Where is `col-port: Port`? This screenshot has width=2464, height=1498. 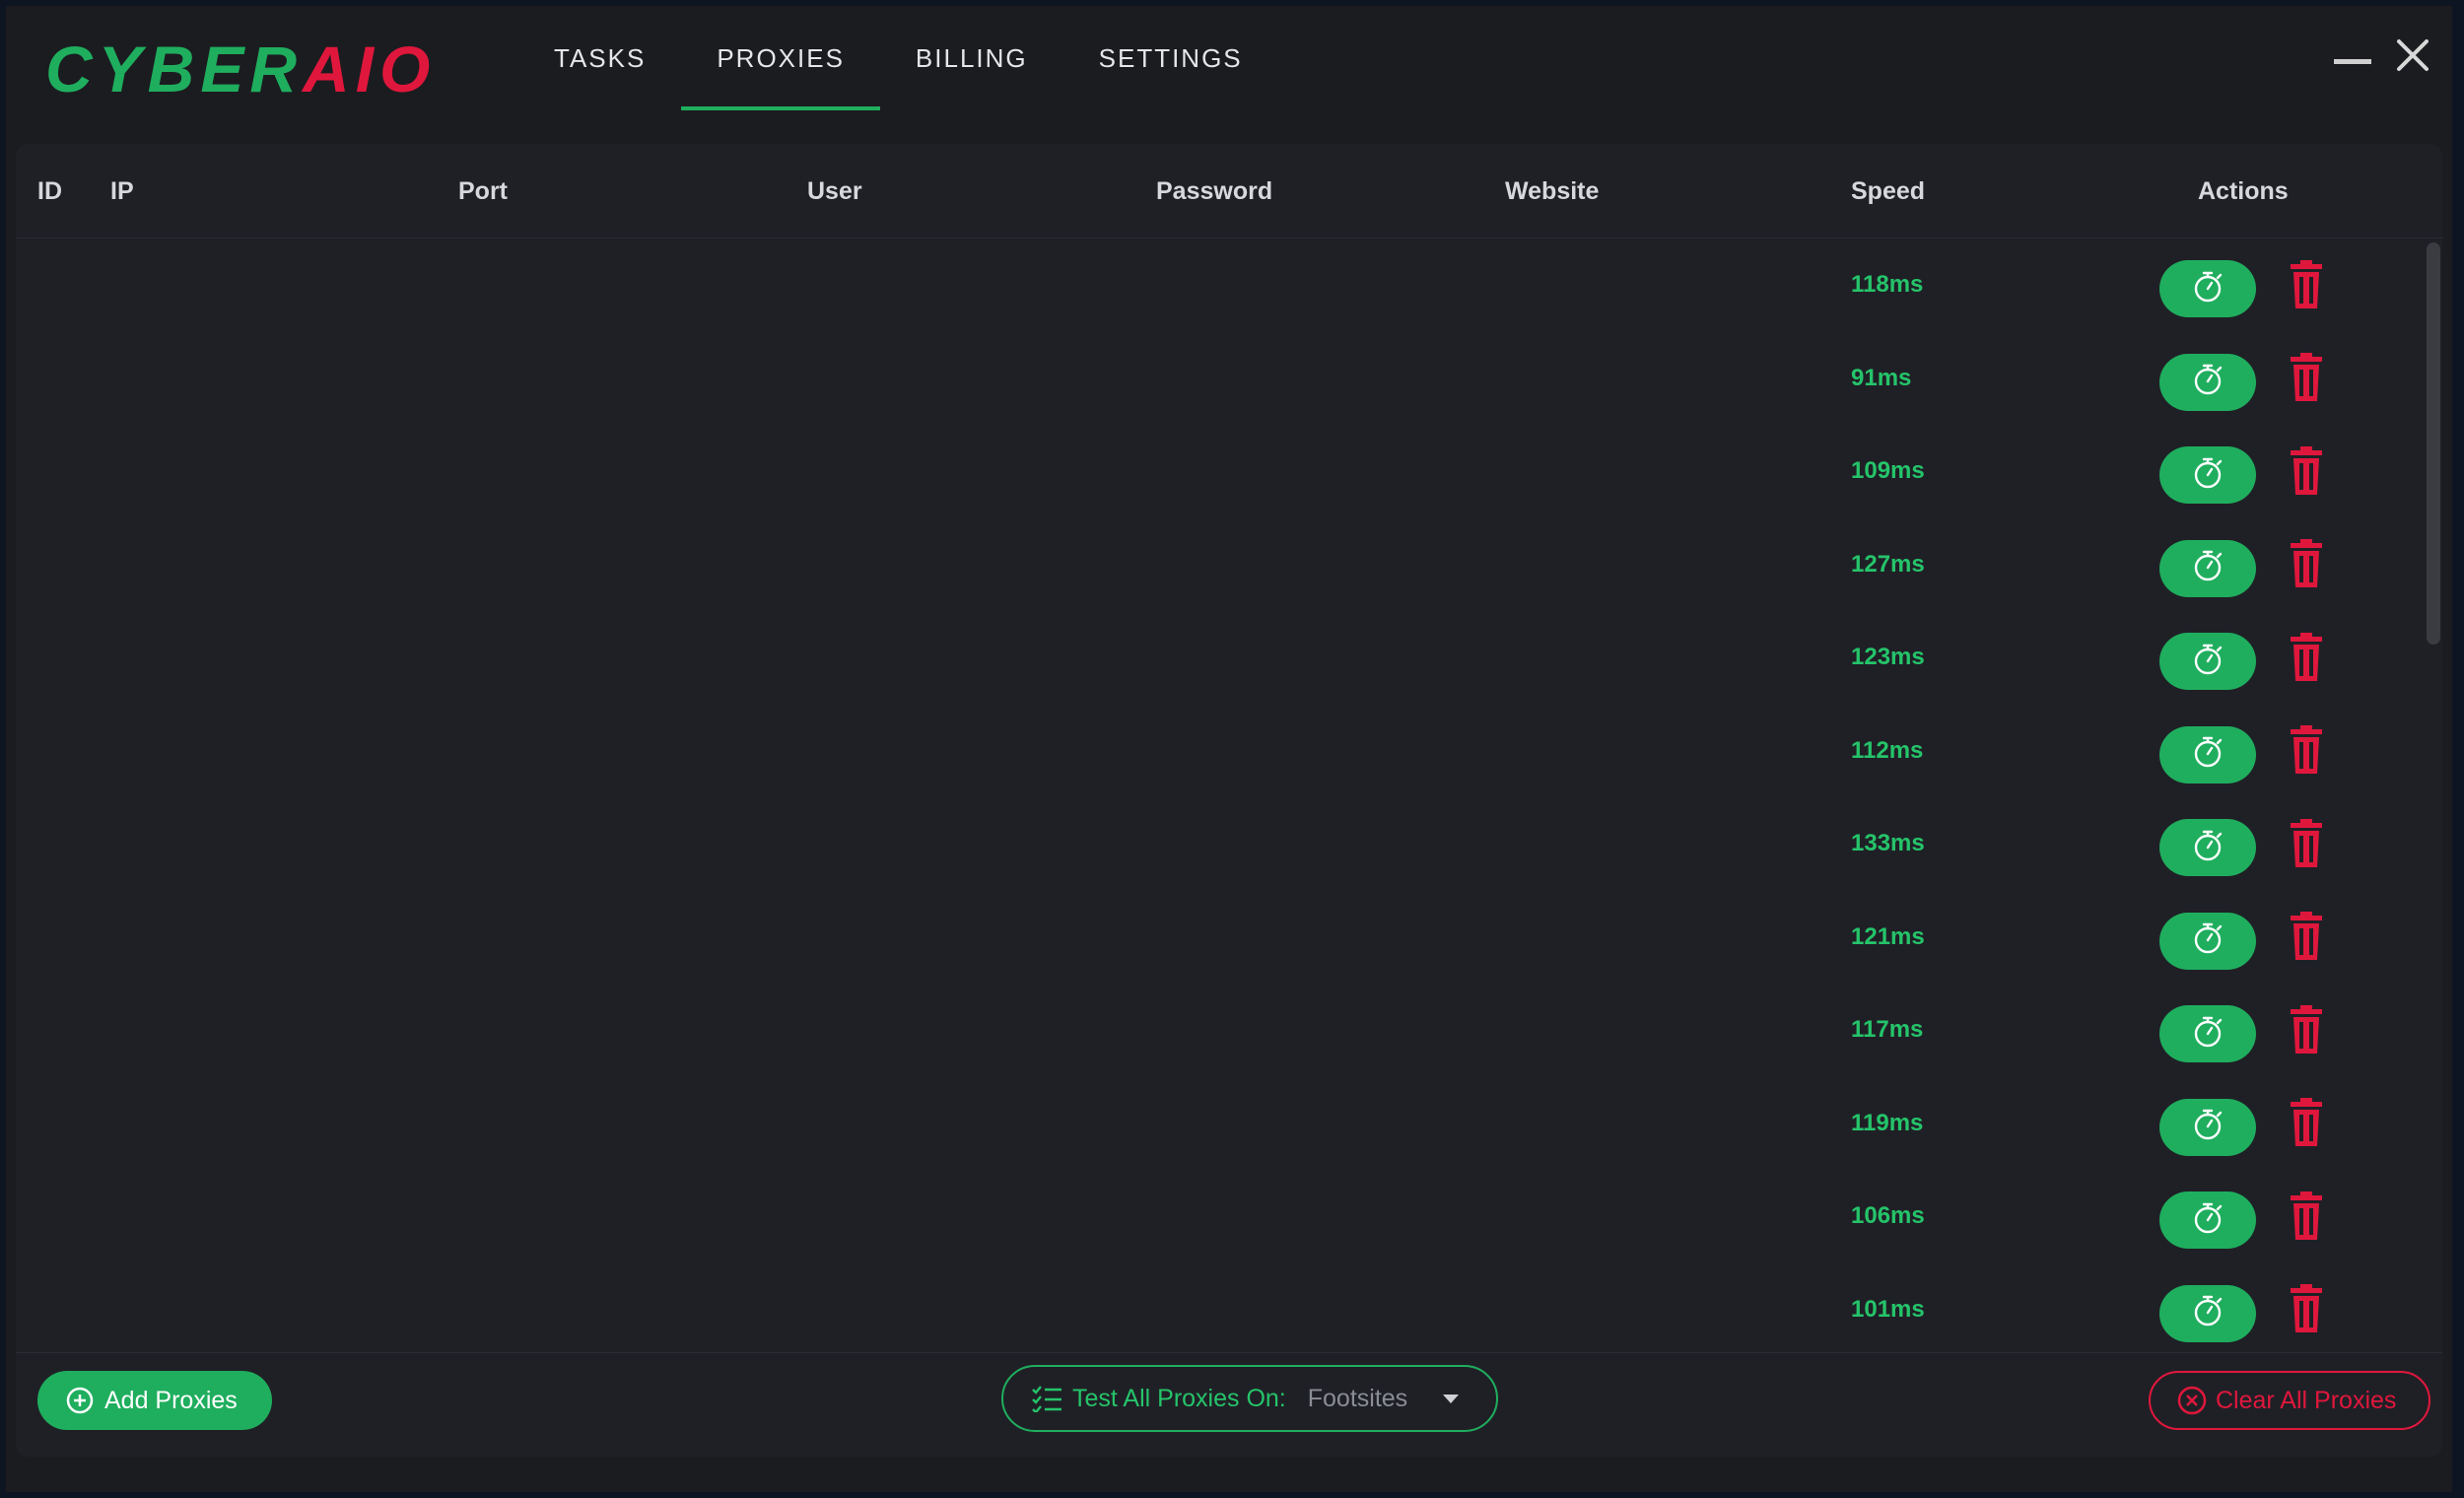 col-port: Port is located at coordinates (483, 191).